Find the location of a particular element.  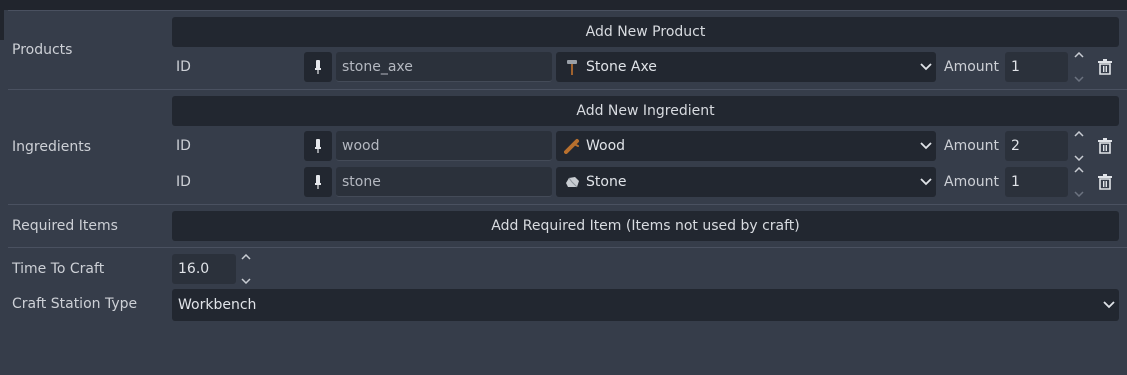

time-to-craft-field: 16.0 is located at coordinates (204, 269).